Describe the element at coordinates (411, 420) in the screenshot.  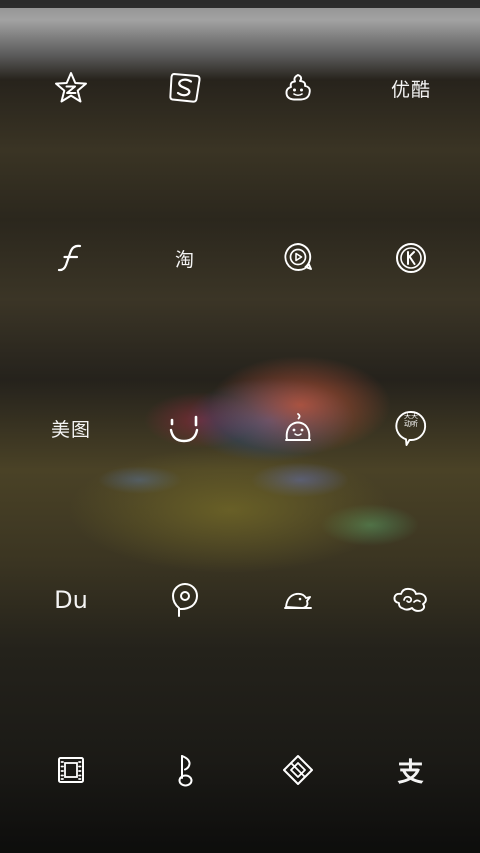
I see `tiantian-label: 天天 动听` at that location.